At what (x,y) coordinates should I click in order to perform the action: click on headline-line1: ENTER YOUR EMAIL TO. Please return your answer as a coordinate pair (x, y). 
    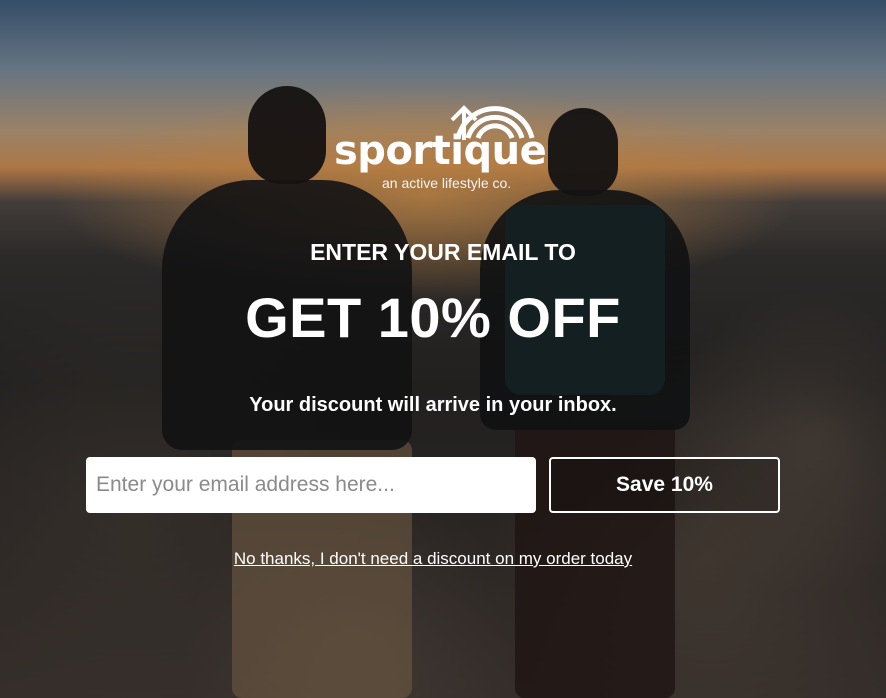
    Looking at the image, I should click on (443, 252).